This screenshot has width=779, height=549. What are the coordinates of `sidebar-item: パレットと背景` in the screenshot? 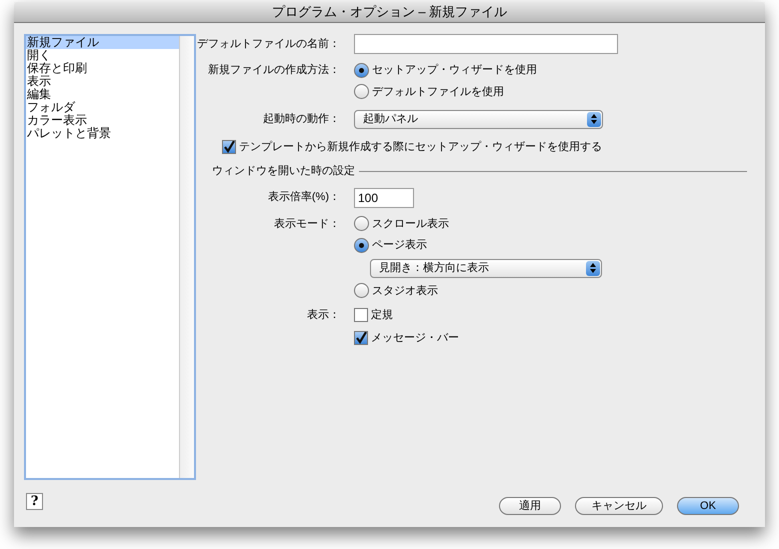 It's located at (102, 133).